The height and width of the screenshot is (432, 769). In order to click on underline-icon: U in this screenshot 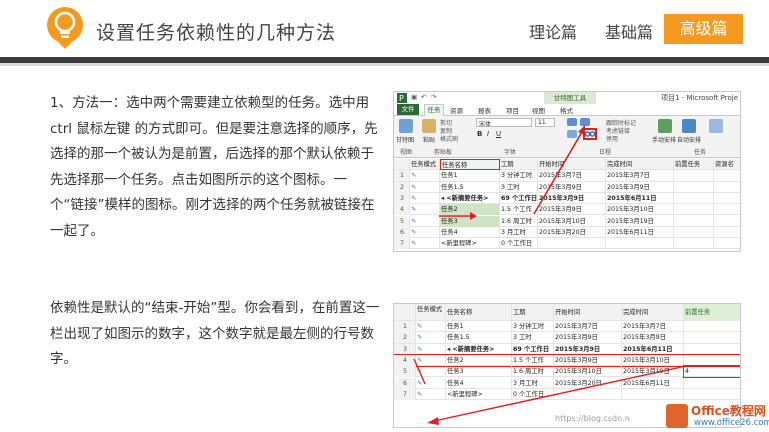, I will do `click(498, 134)`.